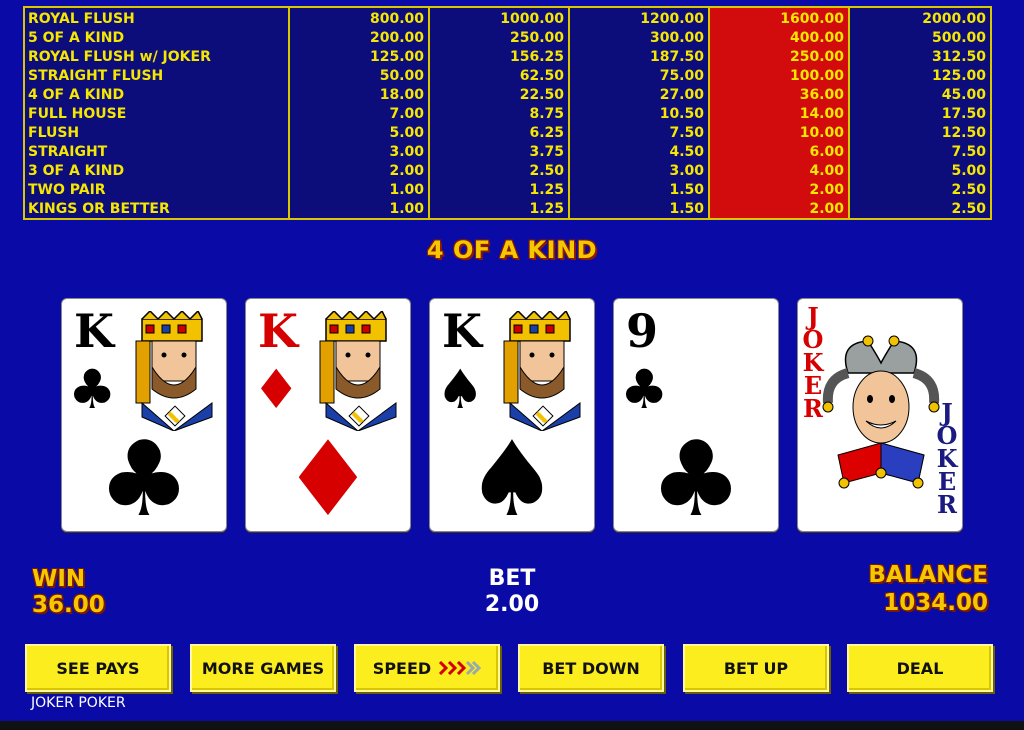  What do you see at coordinates (676, 57) in the screenshot?
I see `payout-value: 187.50` at bounding box center [676, 57].